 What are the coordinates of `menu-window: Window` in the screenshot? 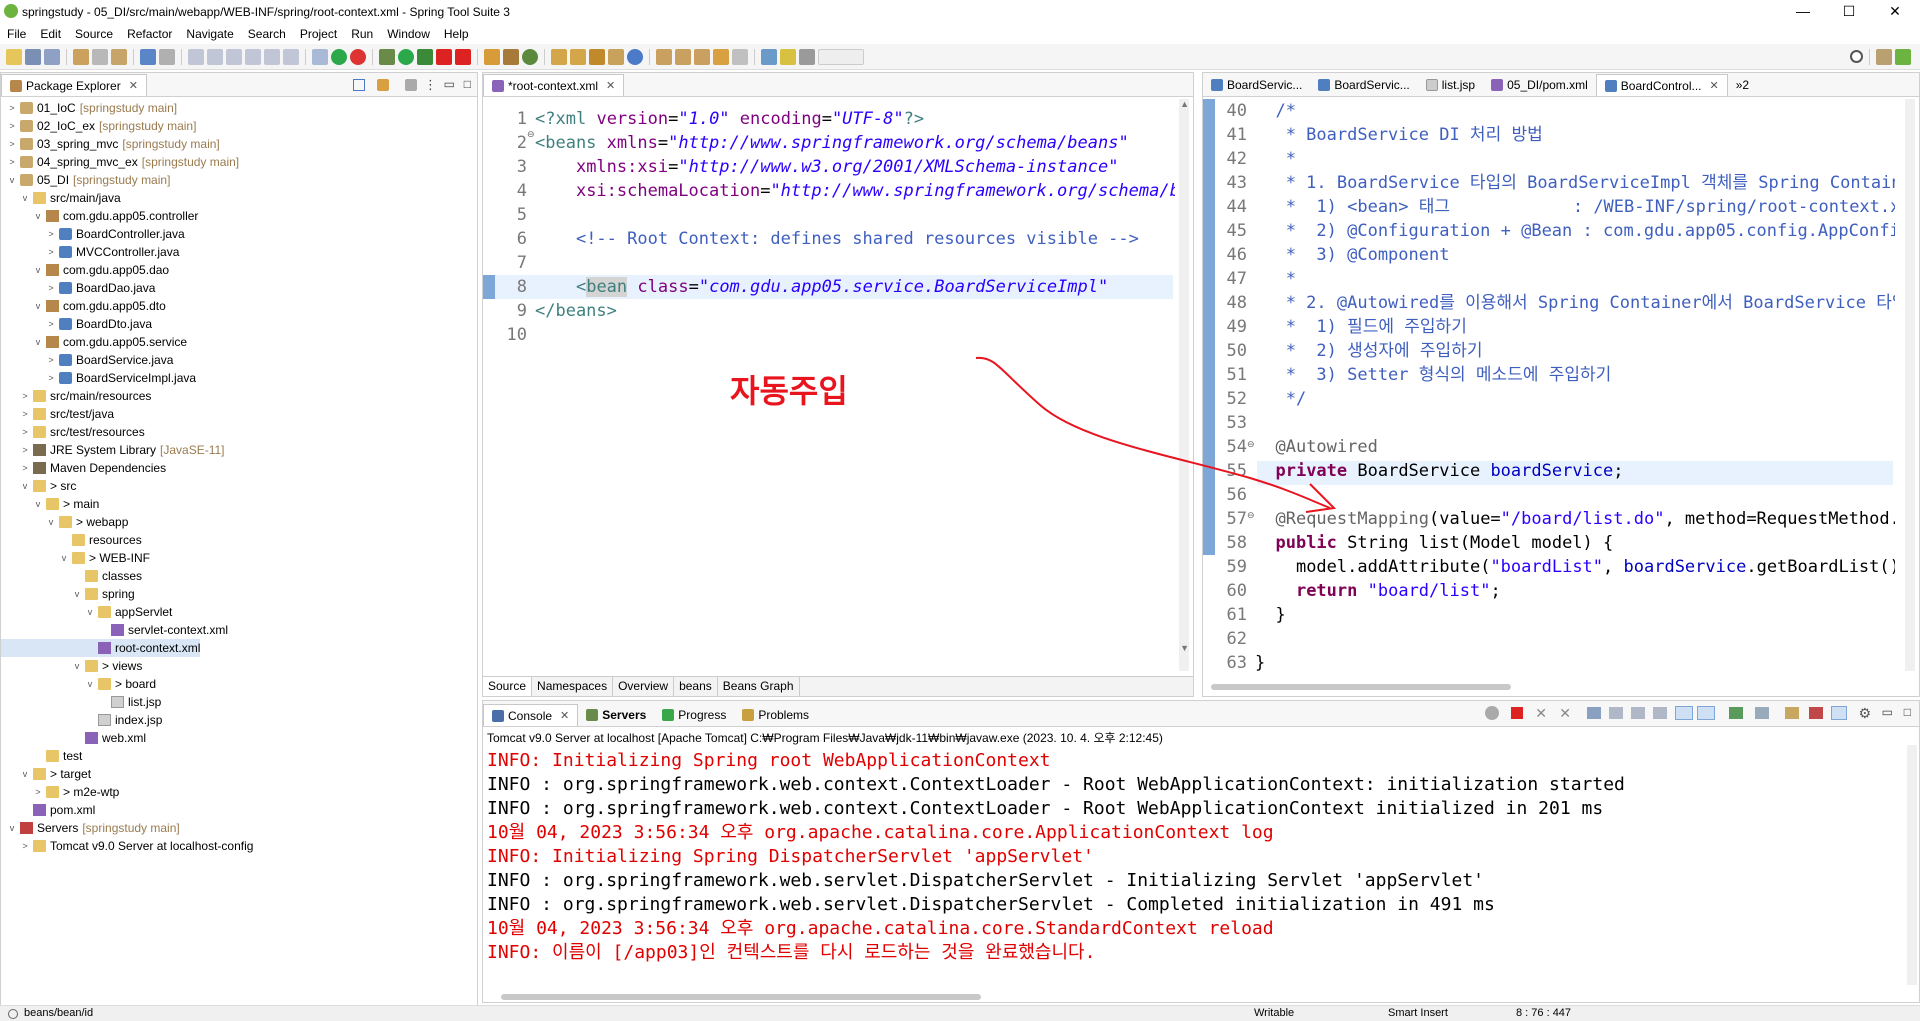 It's located at (408, 34).